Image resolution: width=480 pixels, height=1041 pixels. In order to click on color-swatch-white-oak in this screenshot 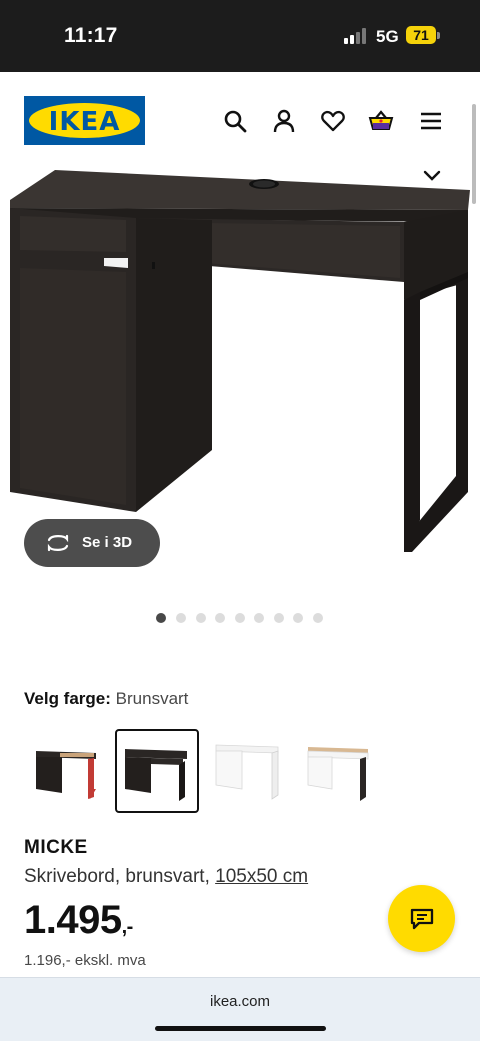, I will do `click(340, 771)`.